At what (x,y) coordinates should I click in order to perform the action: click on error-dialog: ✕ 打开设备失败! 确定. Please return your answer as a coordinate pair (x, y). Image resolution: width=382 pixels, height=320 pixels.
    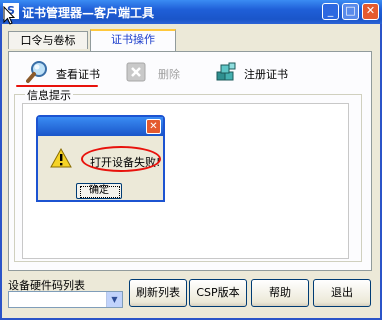
    Looking at the image, I should click on (100, 158).